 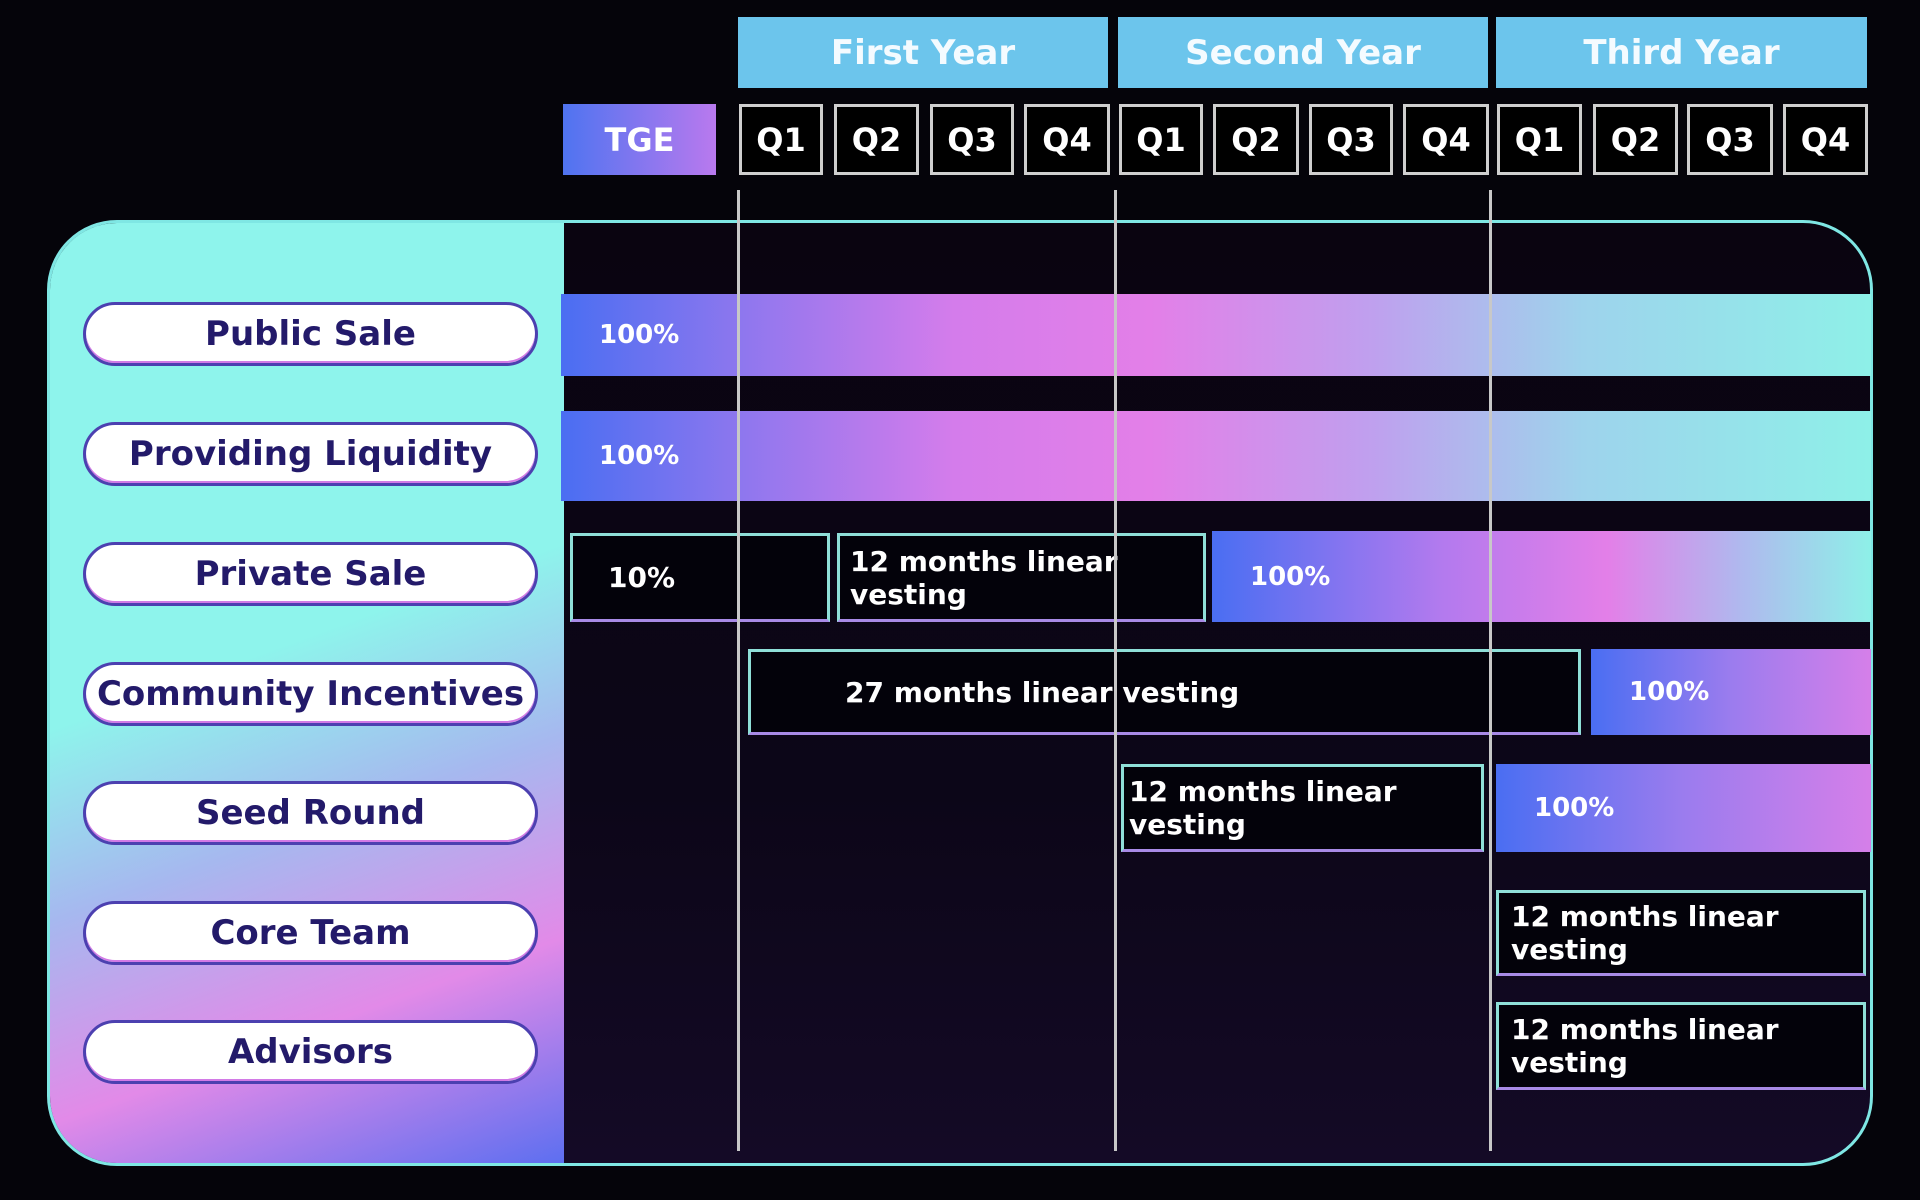 What do you see at coordinates (1541, 576) in the screenshot?
I see `bar-private-sale-unlock: 100%` at bounding box center [1541, 576].